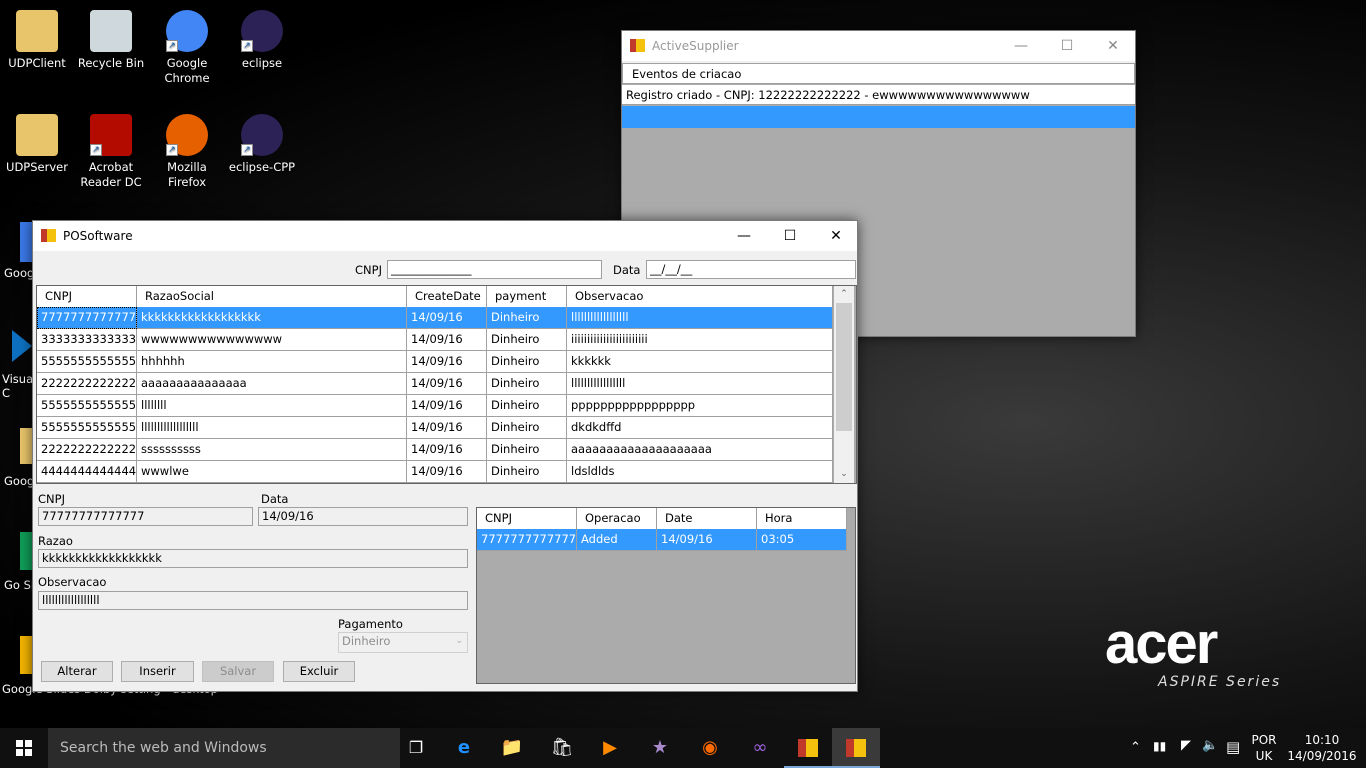  What do you see at coordinates (272, 384) in the screenshot?
I see `table-cell: aaaaaaaaaaaaaaa` at bounding box center [272, 384].